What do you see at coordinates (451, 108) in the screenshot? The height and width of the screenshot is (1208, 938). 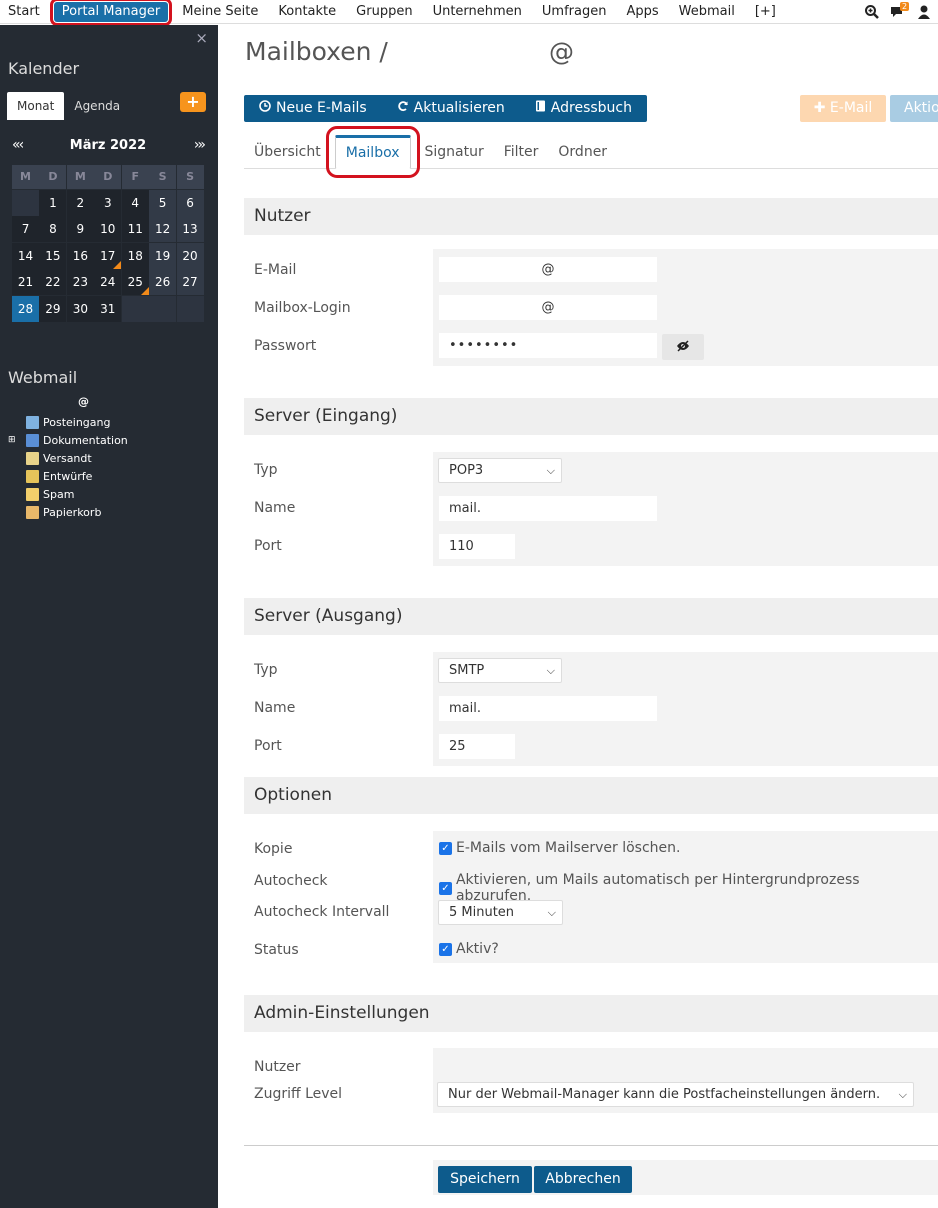 I see `refresh-button: Aktualisieren` at bounding box center [451, 108].